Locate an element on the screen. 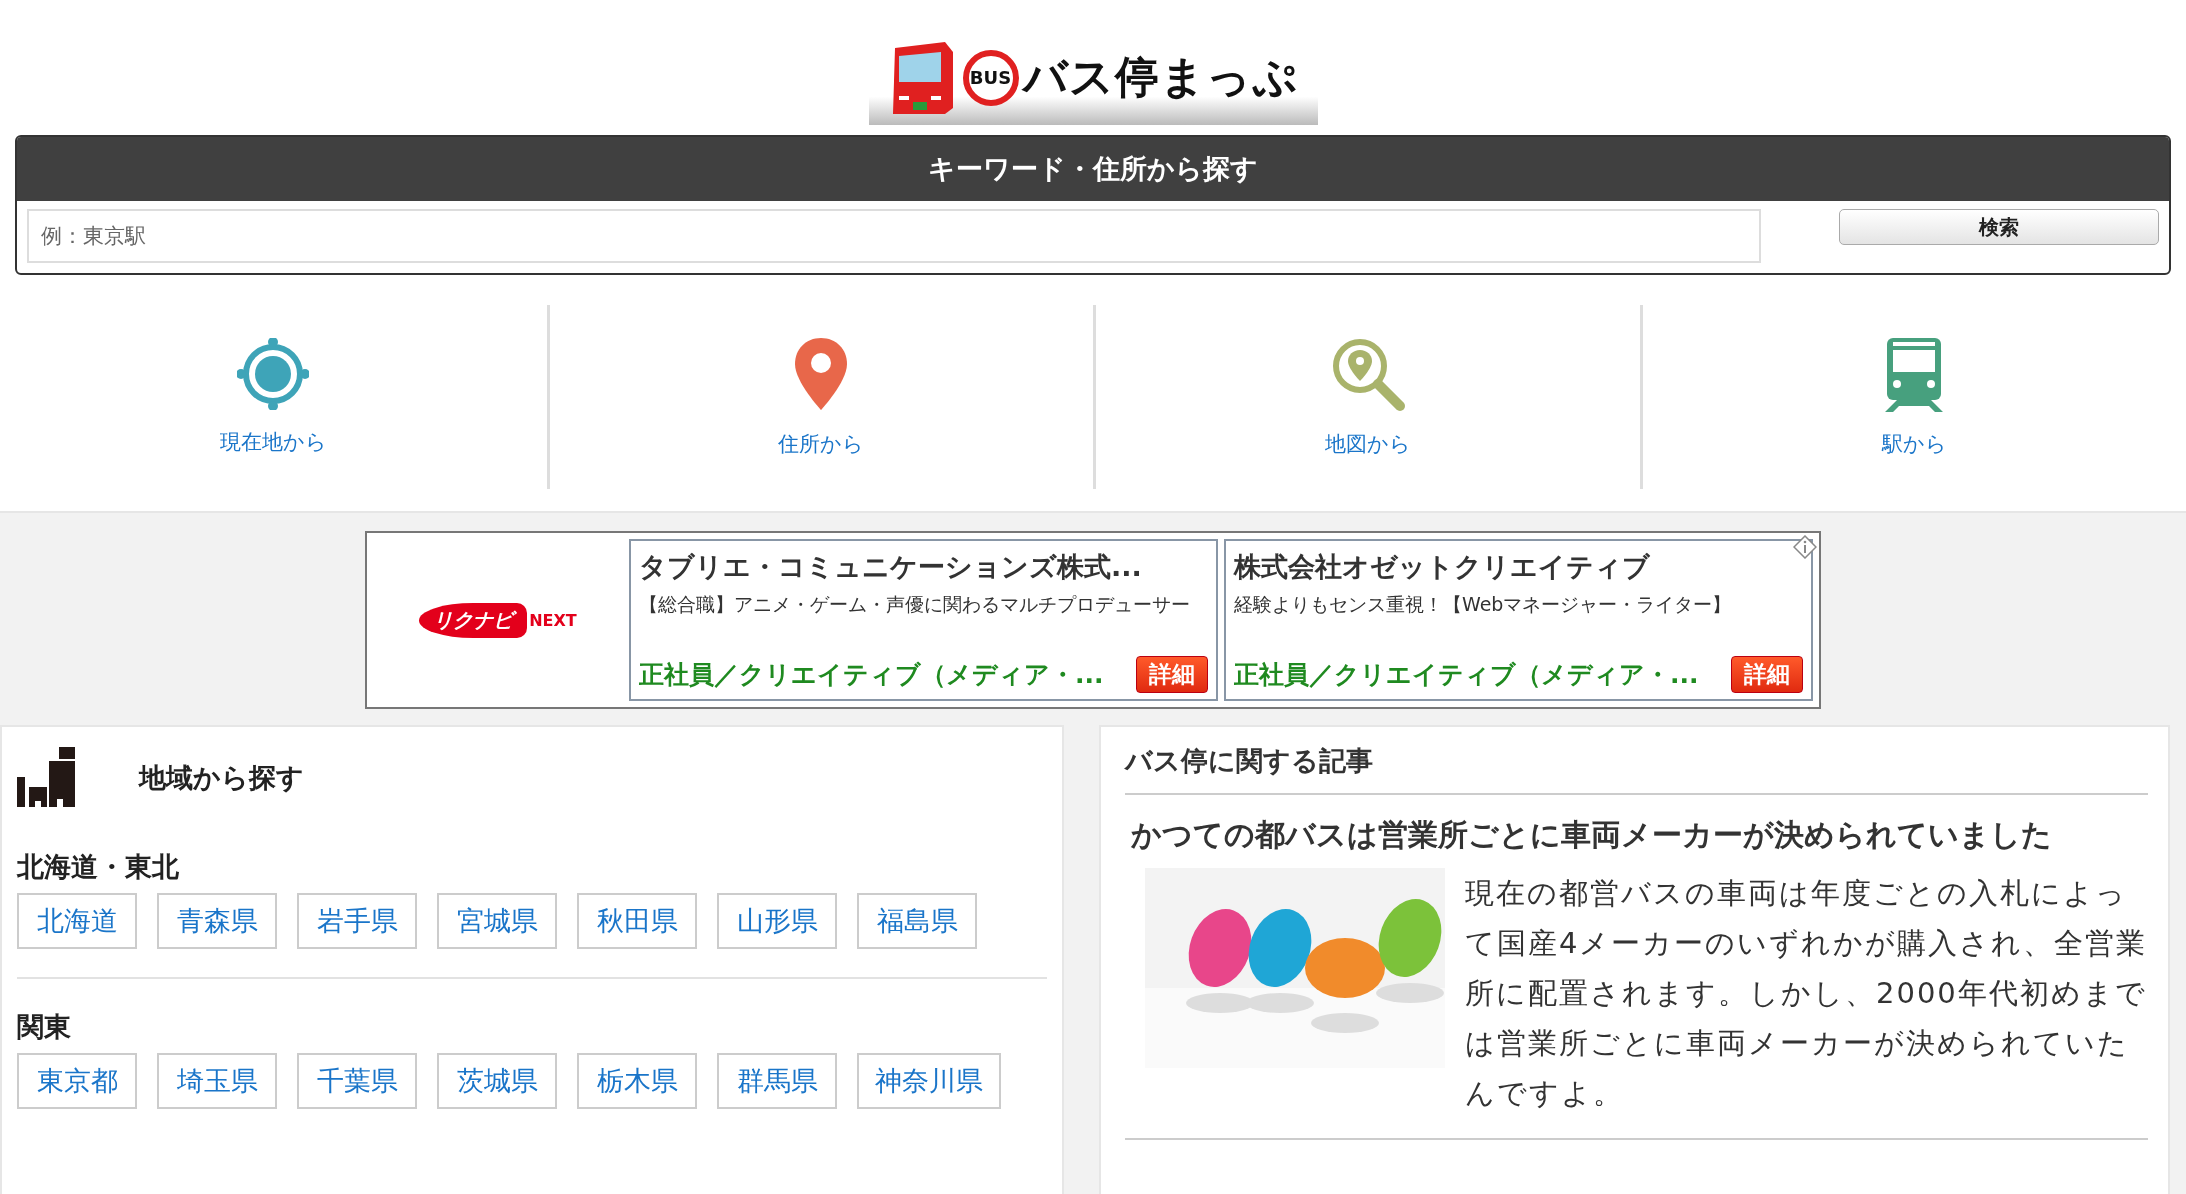  prefecture-link: 東京都 is located at coordinates (77, 1081).